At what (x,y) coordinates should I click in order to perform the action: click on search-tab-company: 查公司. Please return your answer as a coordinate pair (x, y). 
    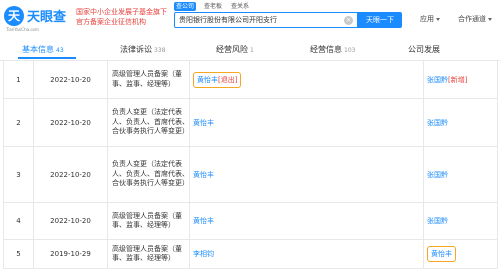
    Looking at the image, I should click on (185, 6).